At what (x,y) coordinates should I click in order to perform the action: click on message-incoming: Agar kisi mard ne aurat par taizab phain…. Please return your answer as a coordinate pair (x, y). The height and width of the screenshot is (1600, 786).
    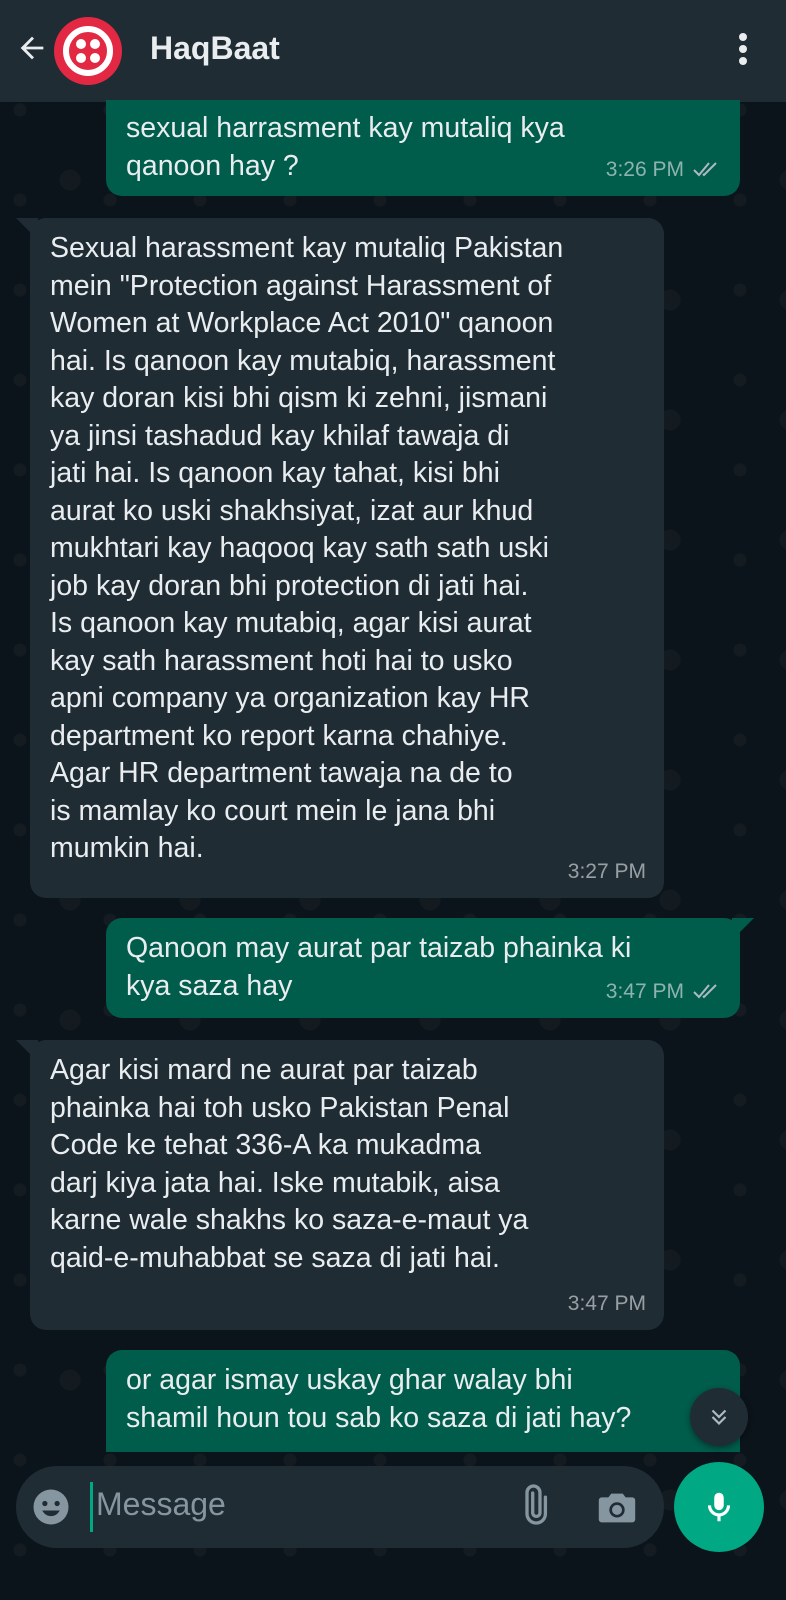
    Looking at the image, I should click on (340, 1185).